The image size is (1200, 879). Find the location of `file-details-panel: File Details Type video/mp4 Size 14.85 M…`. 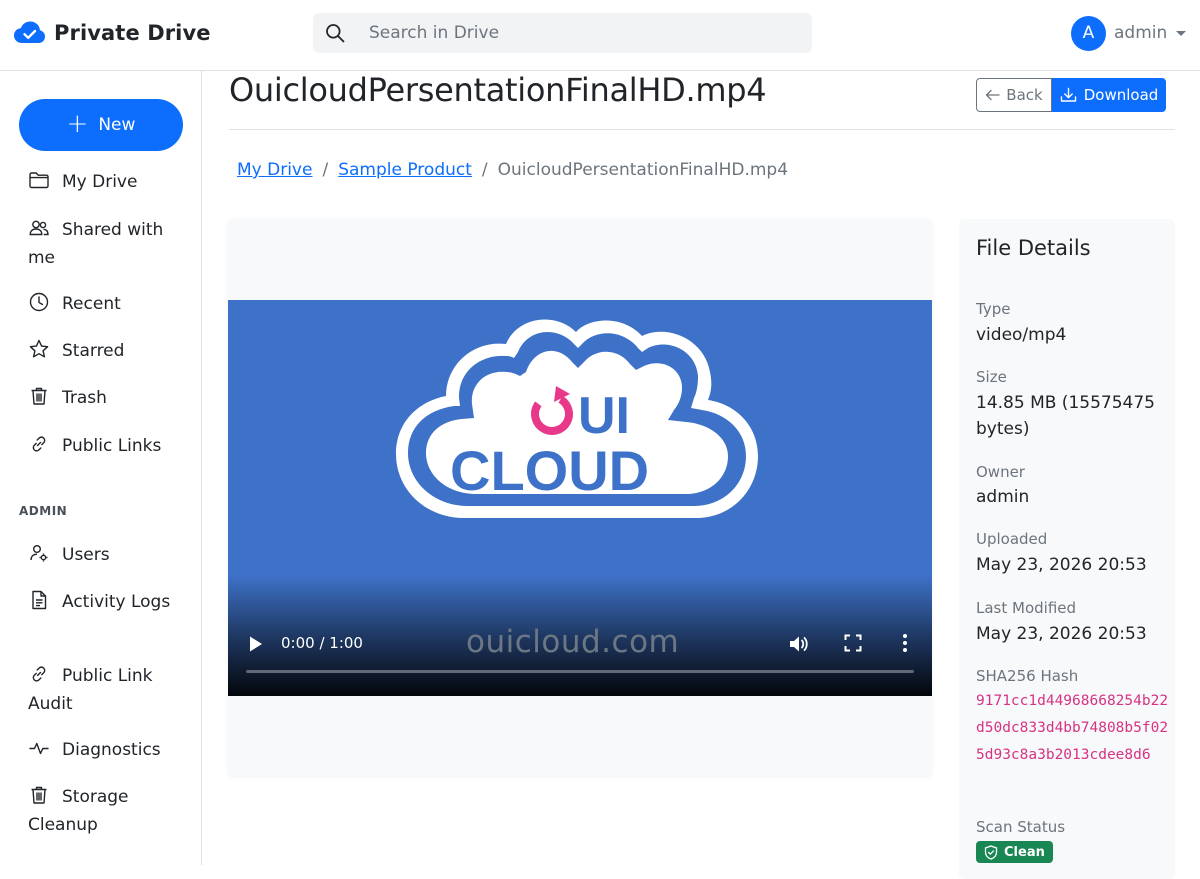

file-details-panel: File Details Type video/mp4 Size 14.85 M… is located at coordinates (1067, 549).